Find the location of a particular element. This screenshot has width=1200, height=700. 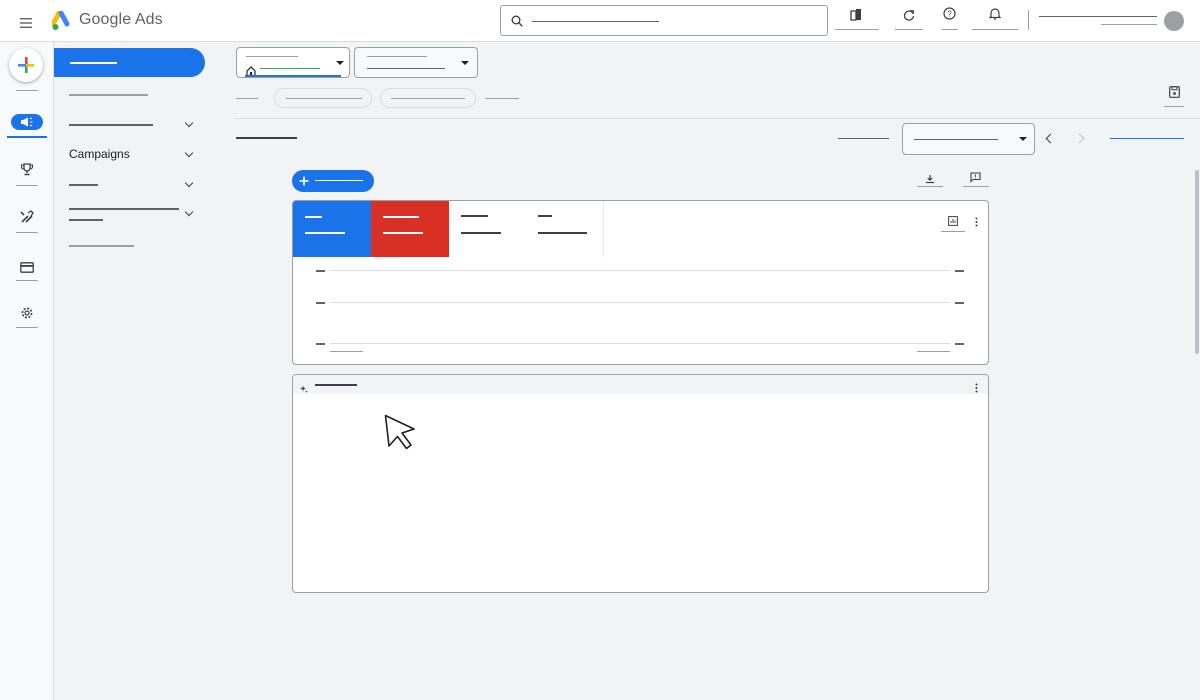

y-axis-label-top is located at coordinates (320, 271).